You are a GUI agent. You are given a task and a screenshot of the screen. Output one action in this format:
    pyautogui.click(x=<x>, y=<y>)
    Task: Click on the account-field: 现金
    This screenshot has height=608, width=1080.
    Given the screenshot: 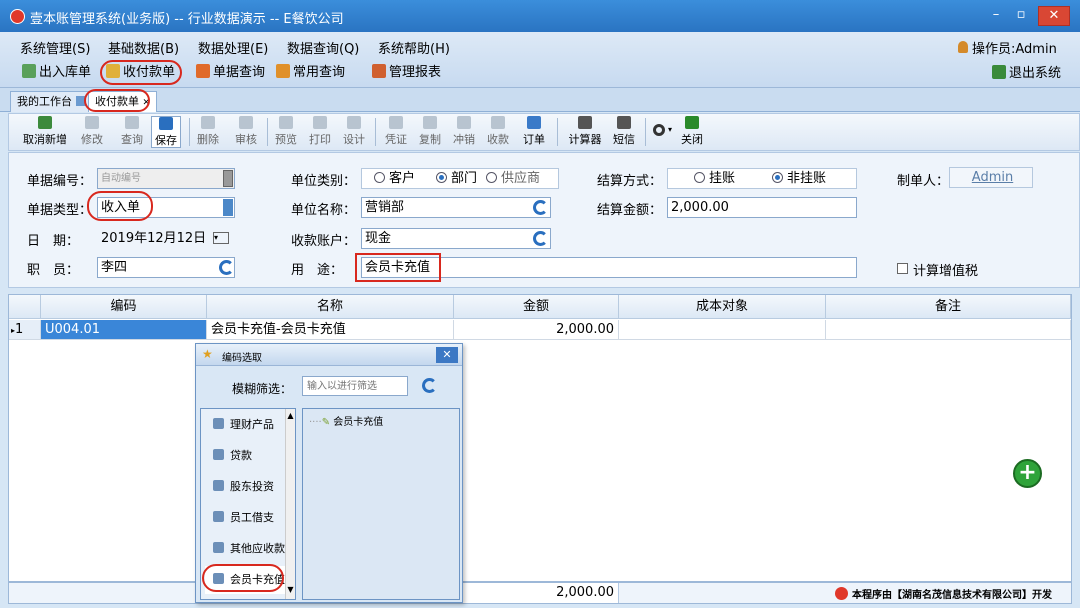 What is the action you would take?
    pyautogui.click(x=456, y=238)
    